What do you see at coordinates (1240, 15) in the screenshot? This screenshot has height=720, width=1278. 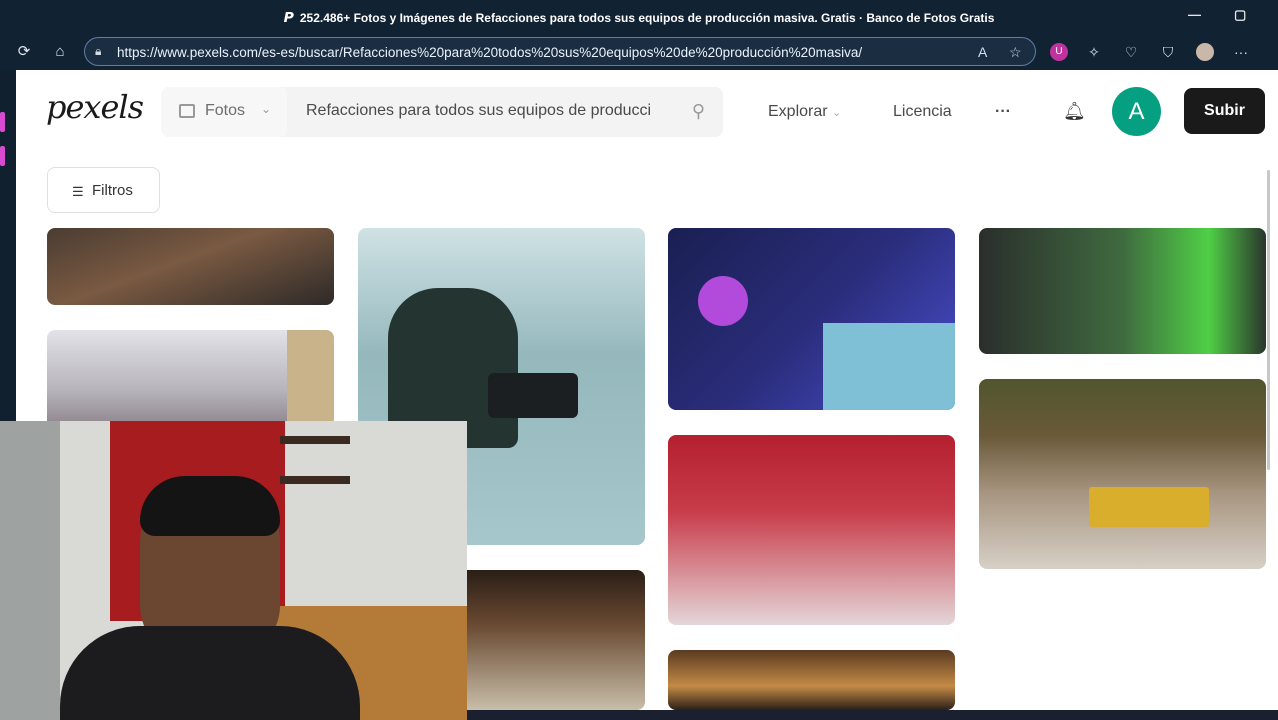 I see `restore-button: ▢` at bounding box center [1240, 15].